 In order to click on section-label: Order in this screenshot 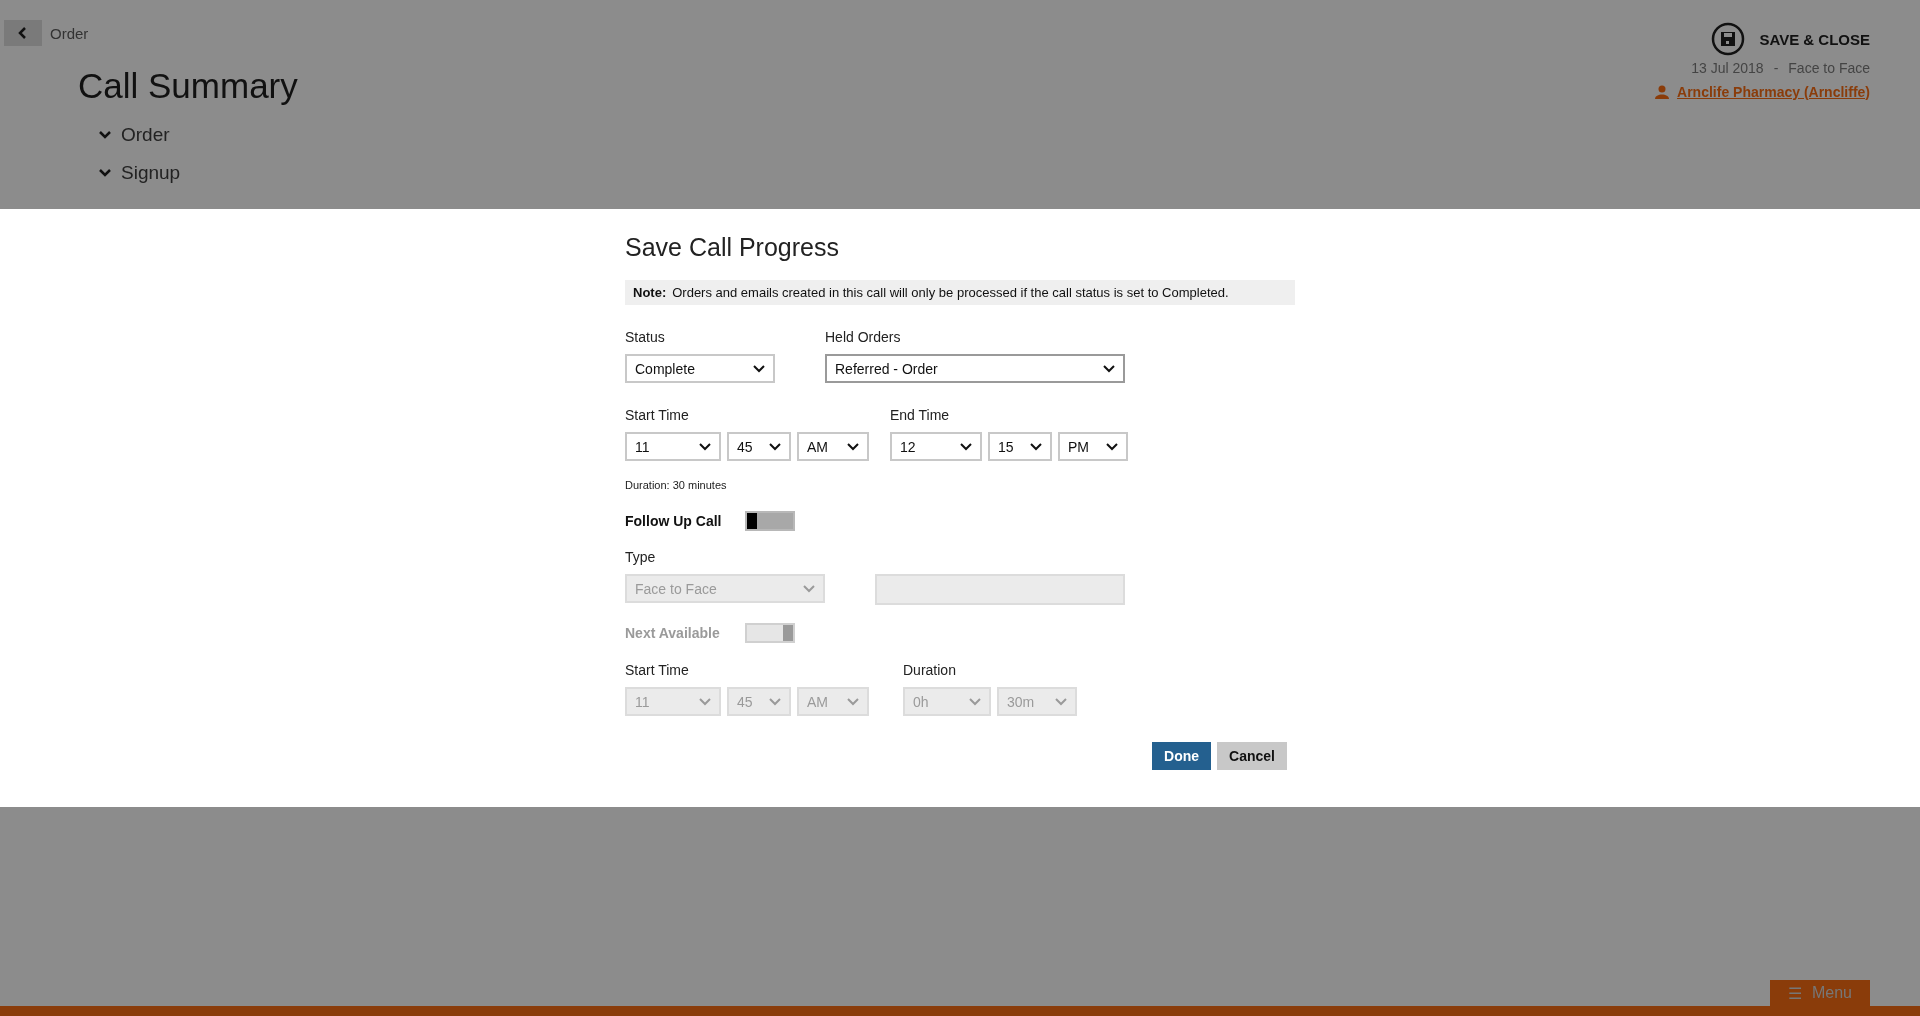, I will do `click(145, 135)`.